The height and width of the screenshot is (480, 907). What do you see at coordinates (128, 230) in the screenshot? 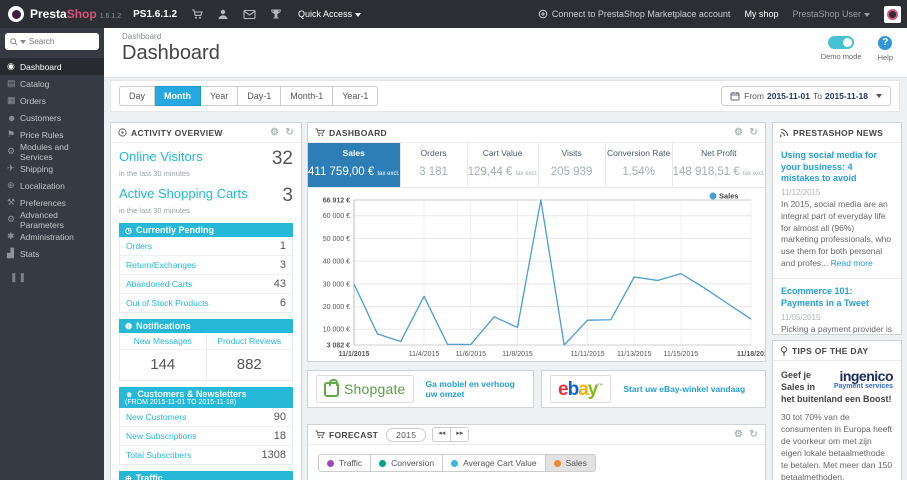
I see `clock-icon: ◷` at bounding box center [128, 230].